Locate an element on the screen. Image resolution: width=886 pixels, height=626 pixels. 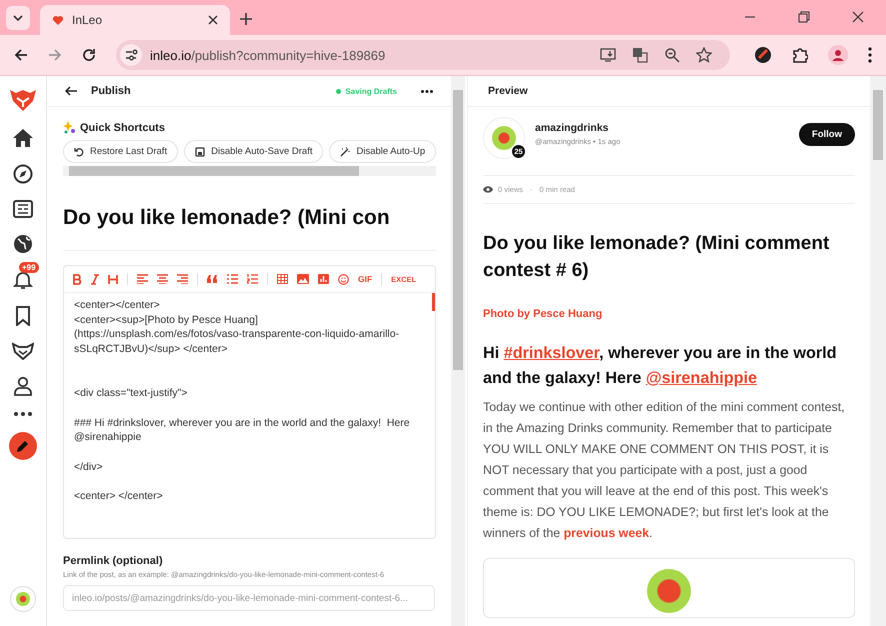
address-bar: inleo.io/publish?community=hive-189869 is located at coordinates (423, 55).